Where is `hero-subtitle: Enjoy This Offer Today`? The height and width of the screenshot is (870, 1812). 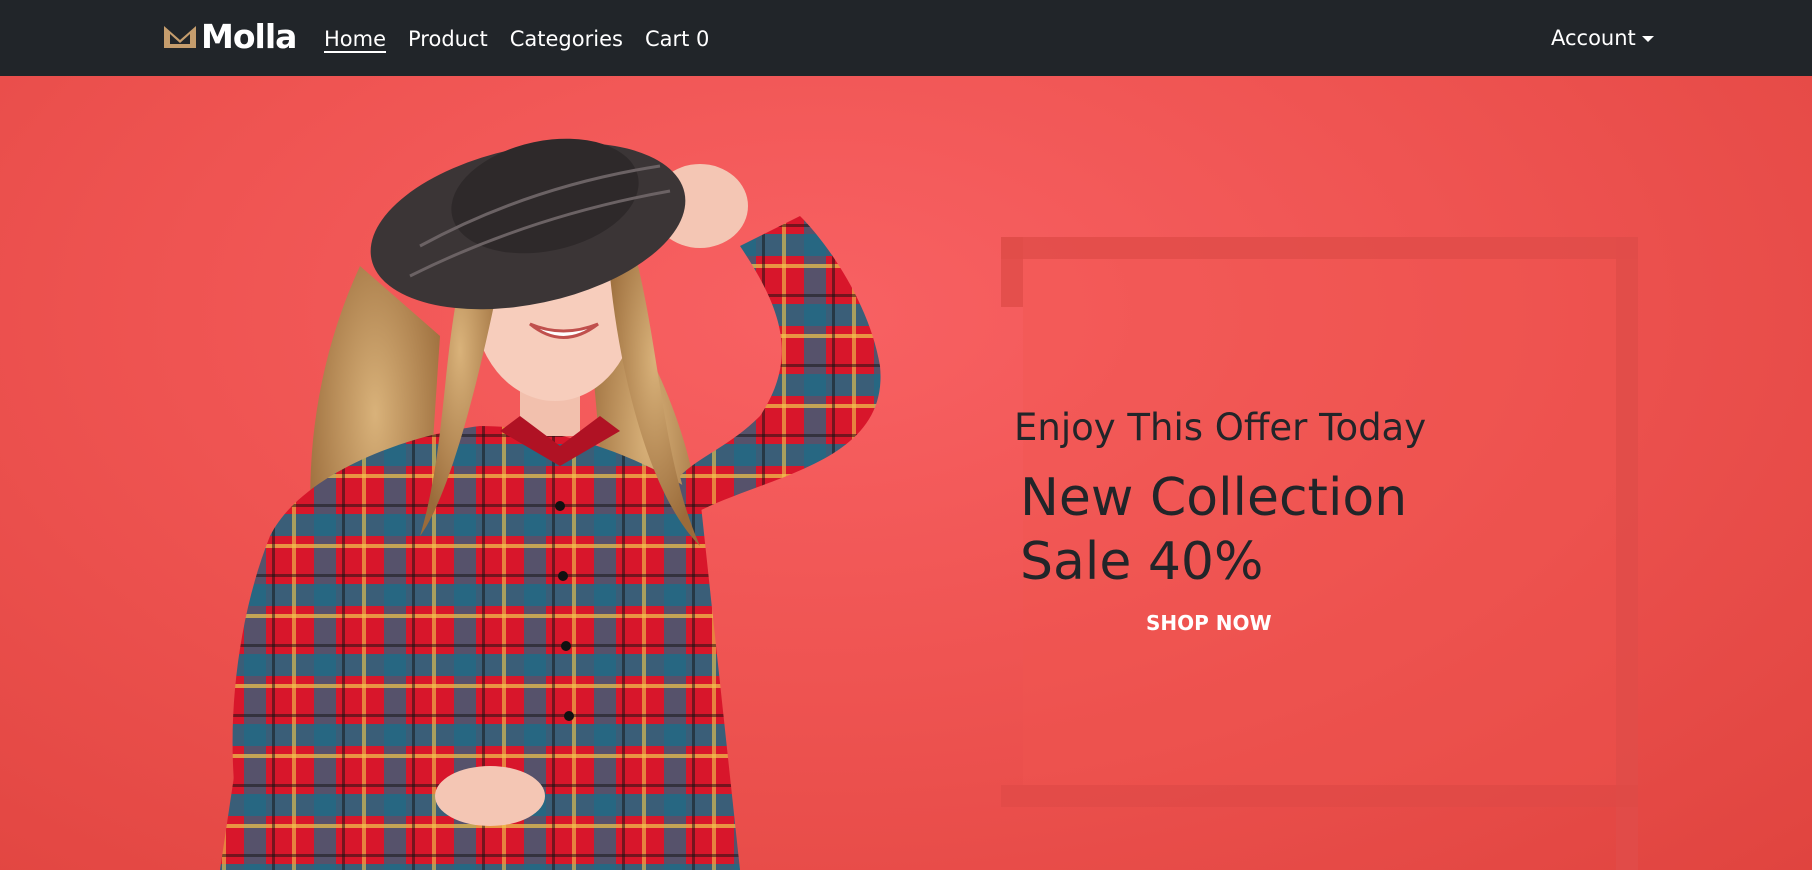 hero-subtitle: Enjoy This Offer Today is located at coordinates (1220, 427).